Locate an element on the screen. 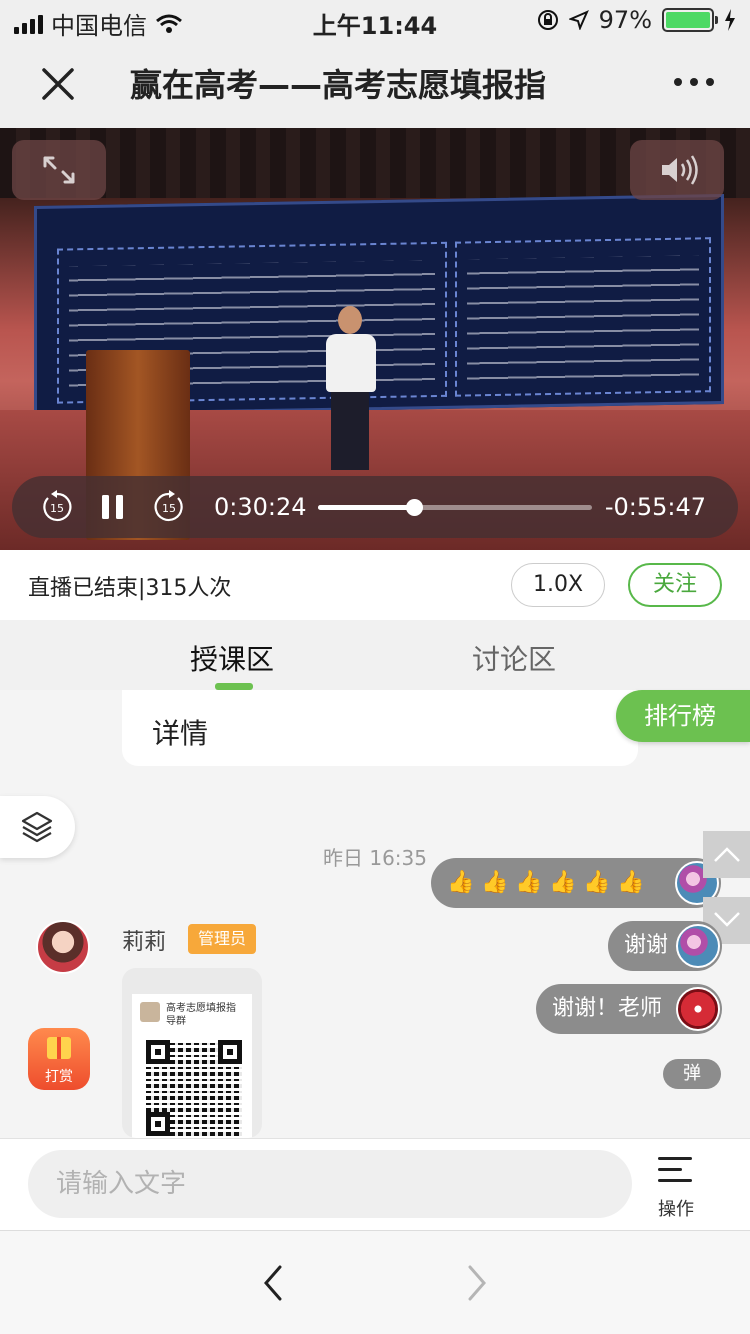 The width and height of the screenshot is (750, 1334). back-icon is located at coordinates (274, 1283).